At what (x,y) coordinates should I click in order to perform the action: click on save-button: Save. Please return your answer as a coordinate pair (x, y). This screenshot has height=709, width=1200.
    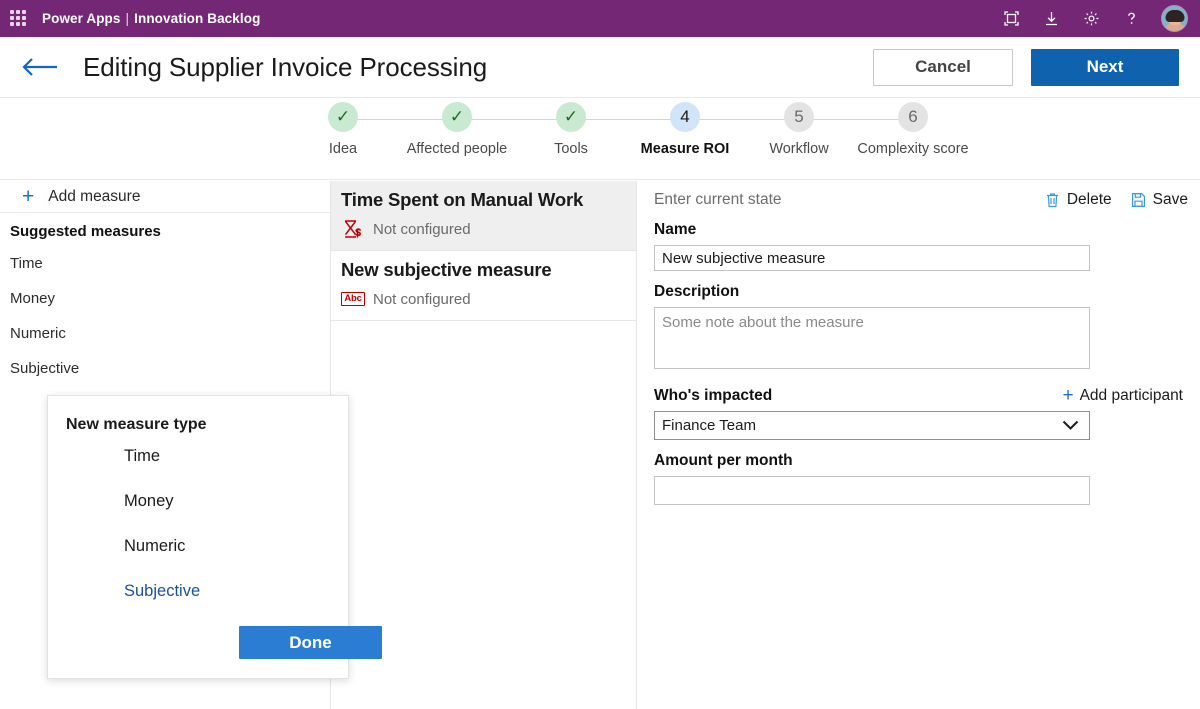
    Looking at the image, I should click on (1159, 200).